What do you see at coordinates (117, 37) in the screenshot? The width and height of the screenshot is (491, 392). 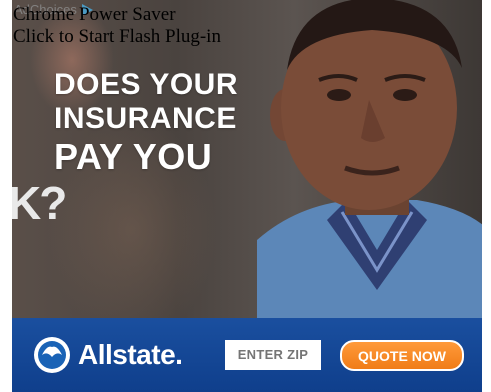 I see `flash-overlay-line-2: Click to Start Flash Plug-in` at bounding box center [117, 37].